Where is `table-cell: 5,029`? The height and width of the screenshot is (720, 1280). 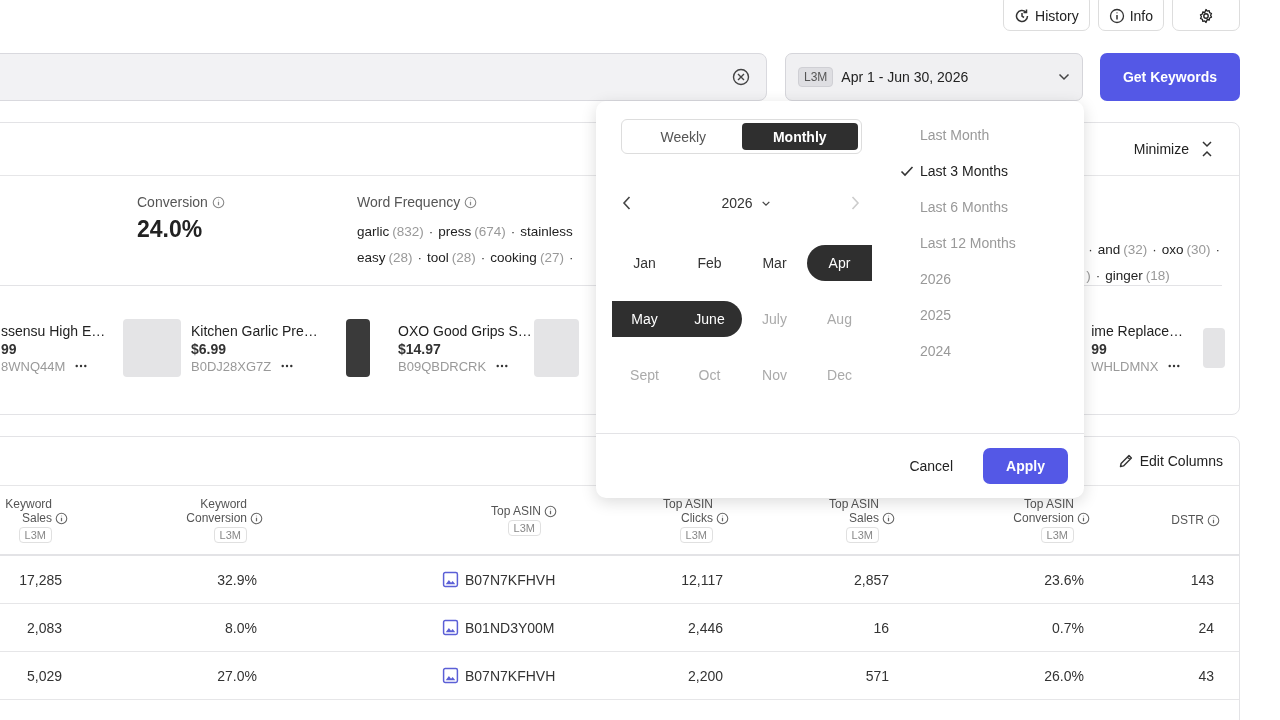 table-cell: 5,029 is located at coordinates (44, 675).